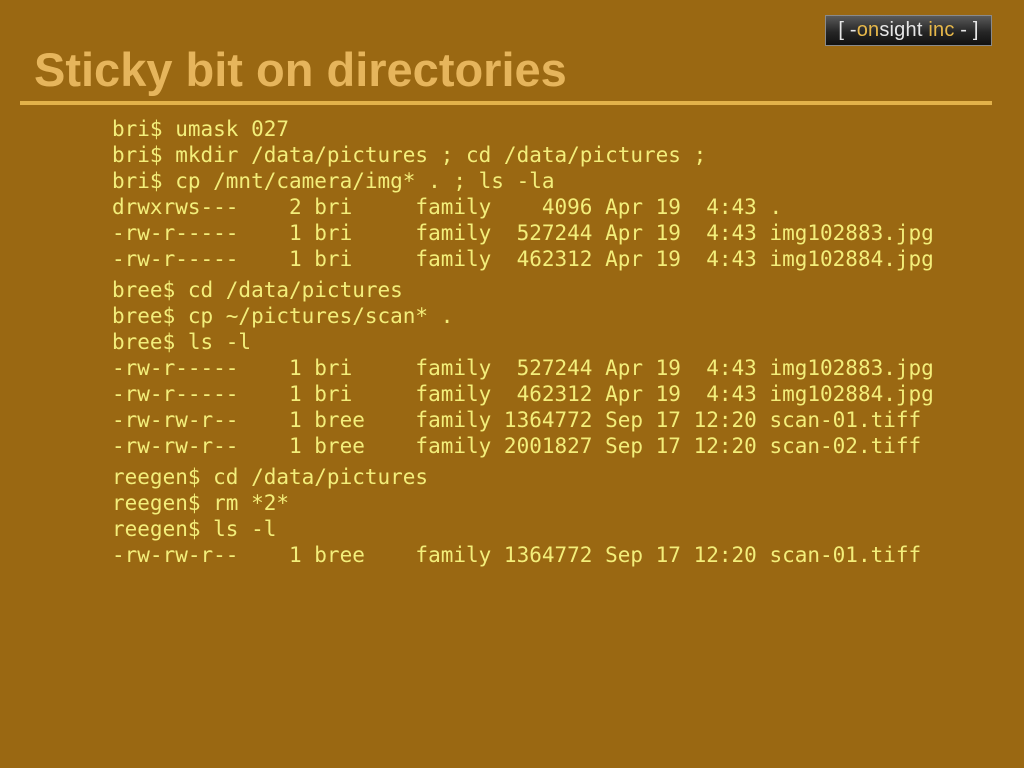  What do you see at coordinates (868, 30) in the screenshot?
I see `logo-on-text: on` at bounding box center [868, 30].